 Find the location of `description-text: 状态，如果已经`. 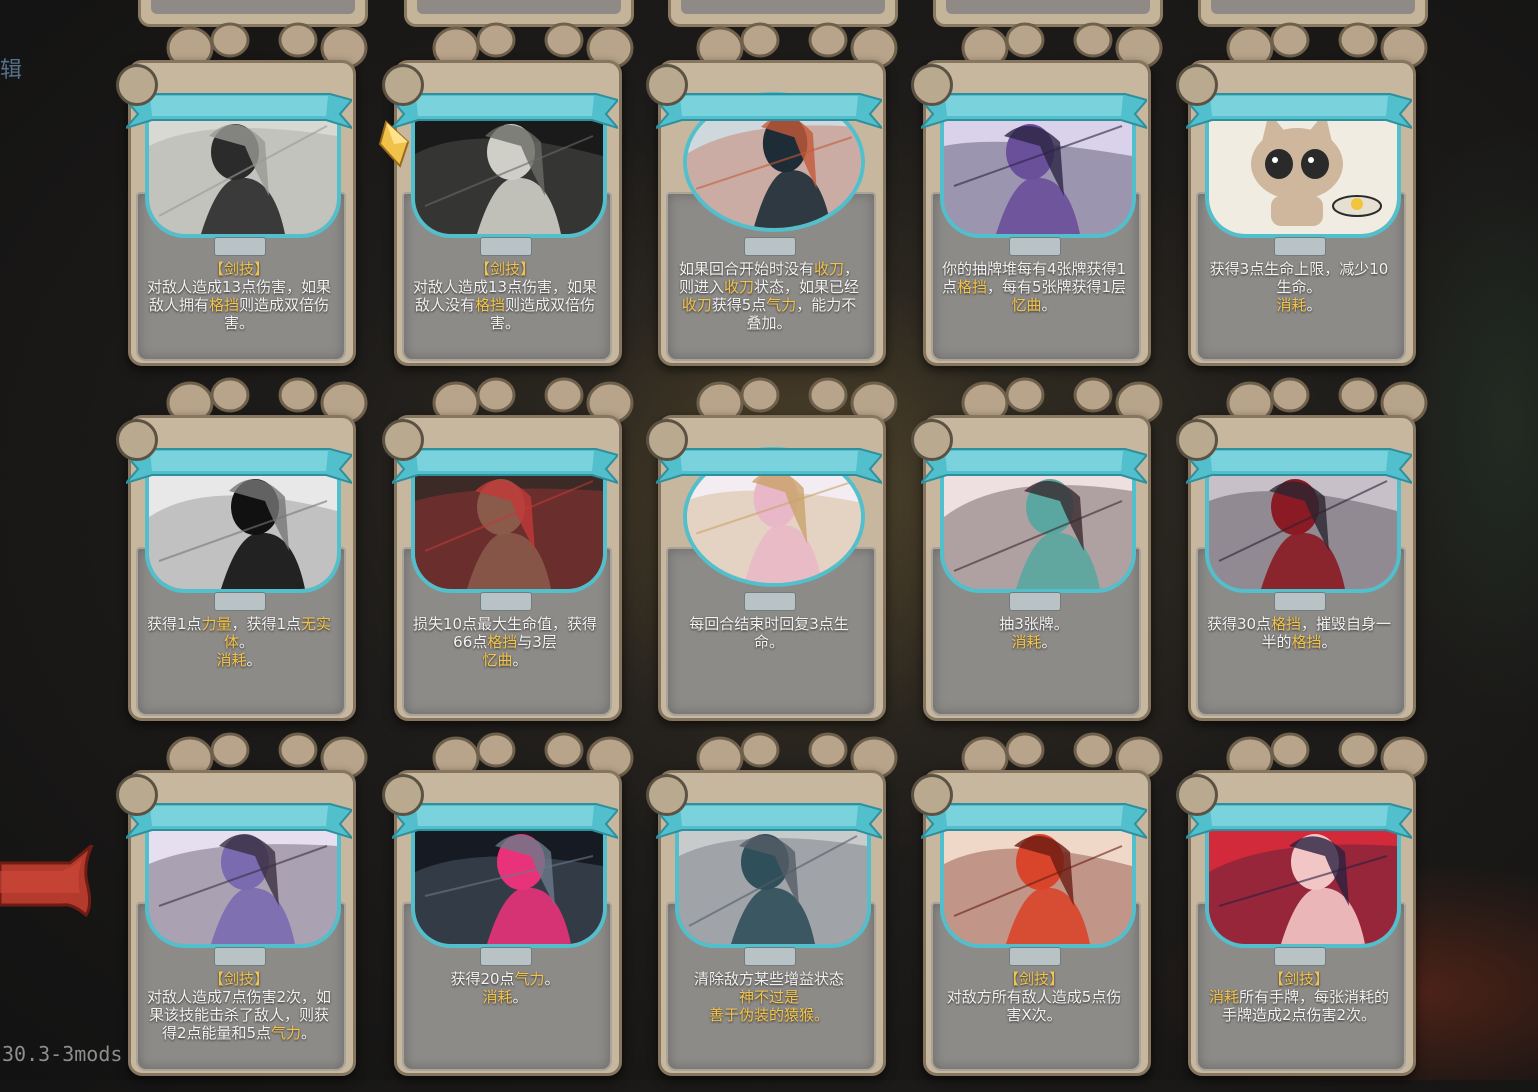

description-text: 状态，如果已经 is located at coordinates (807, 287).